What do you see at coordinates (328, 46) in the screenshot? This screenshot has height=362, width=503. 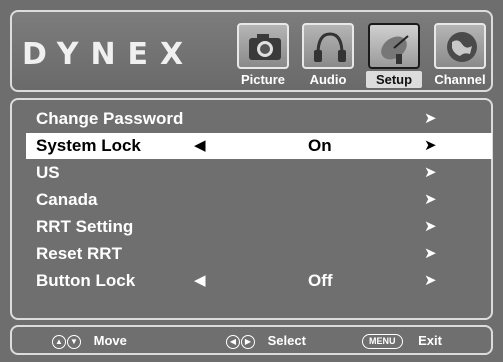 I see `headphones-icon` at bounding box center [328, 46].